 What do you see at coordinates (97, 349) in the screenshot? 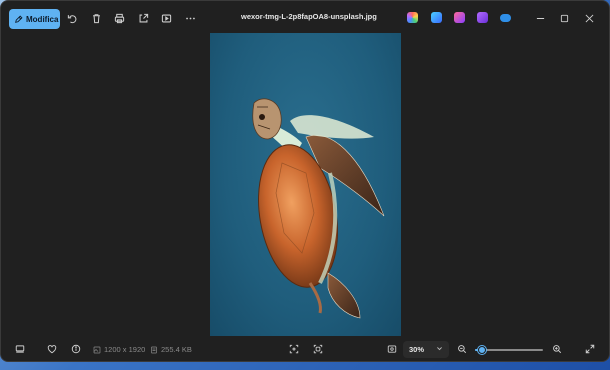
I see `dimensions-icon` at bounding box center [97, 349].